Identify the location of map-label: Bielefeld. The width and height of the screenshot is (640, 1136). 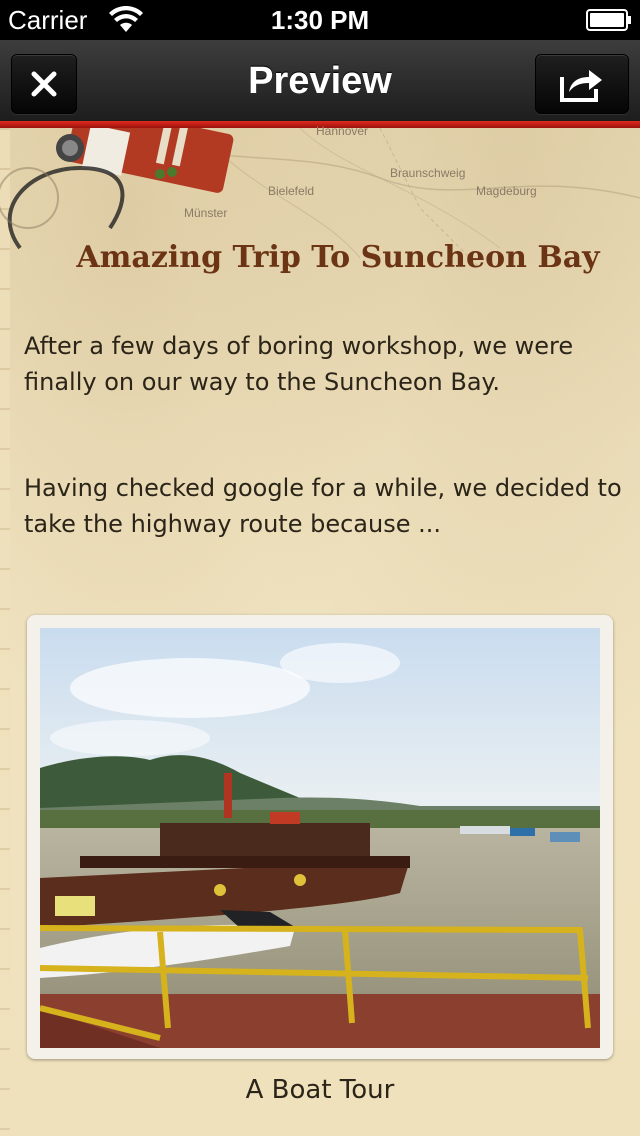
(291, 191).